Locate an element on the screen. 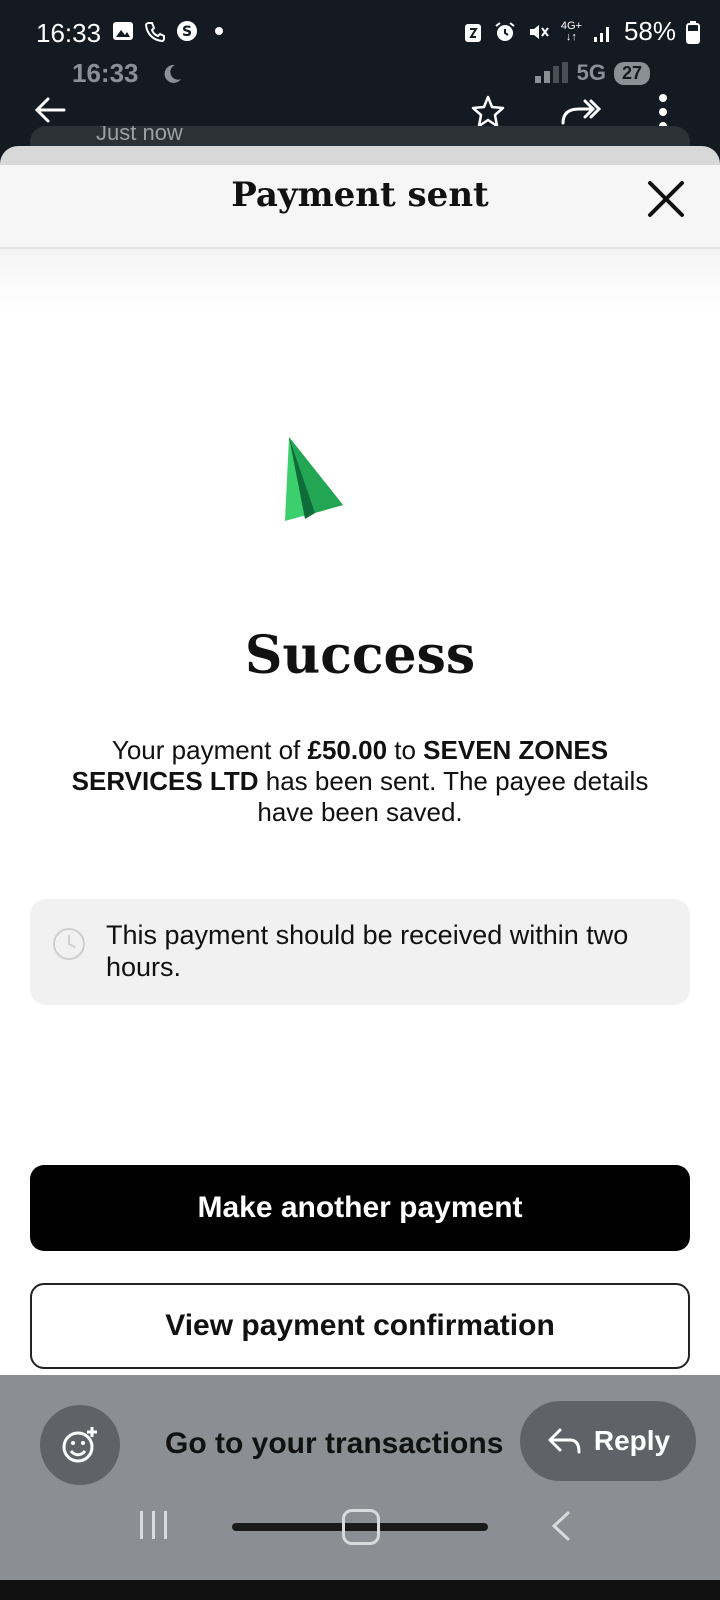 Image resolution: width=720 pixels, height=1600 pixels. close-button is located at coordinates (666, 199).